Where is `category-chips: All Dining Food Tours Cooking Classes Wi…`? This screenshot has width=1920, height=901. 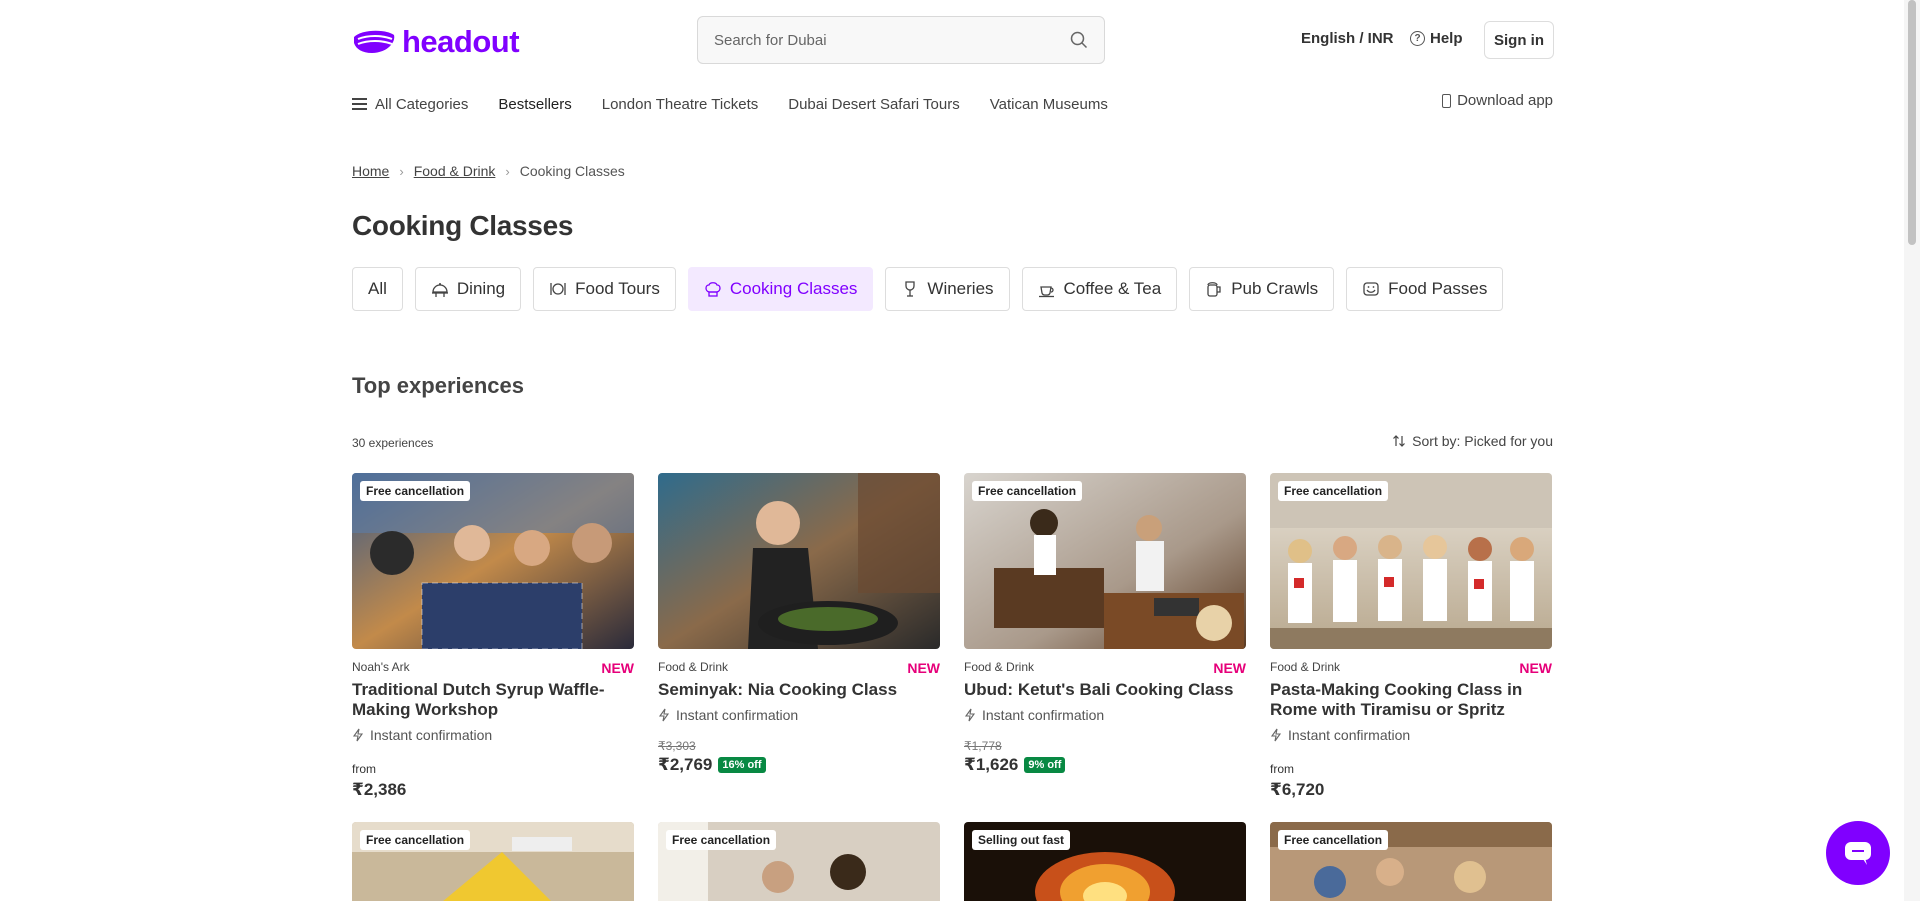 category-chips: All Dining Food Tours Cooking Classes Wi… is located at coordinates (928, 289).